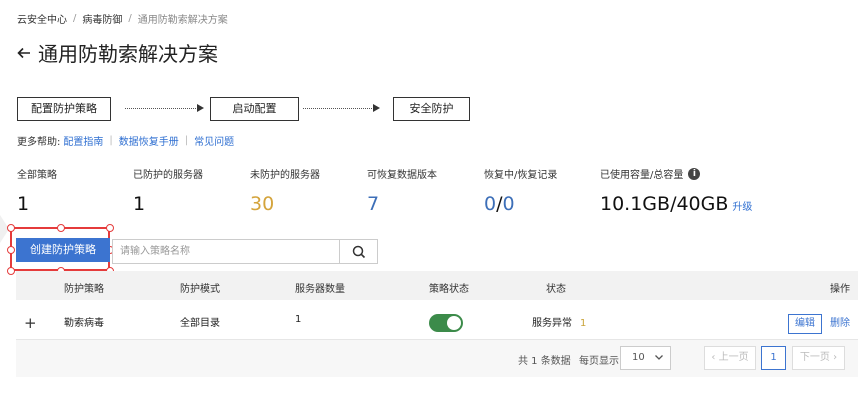 This screenshot has height=397, width=866. What do you see at coordinates (285, 192) in the screenshot?
I see `stat-unprotected-servers: 未防护的服务器 30` at bounding box center [285, 192].